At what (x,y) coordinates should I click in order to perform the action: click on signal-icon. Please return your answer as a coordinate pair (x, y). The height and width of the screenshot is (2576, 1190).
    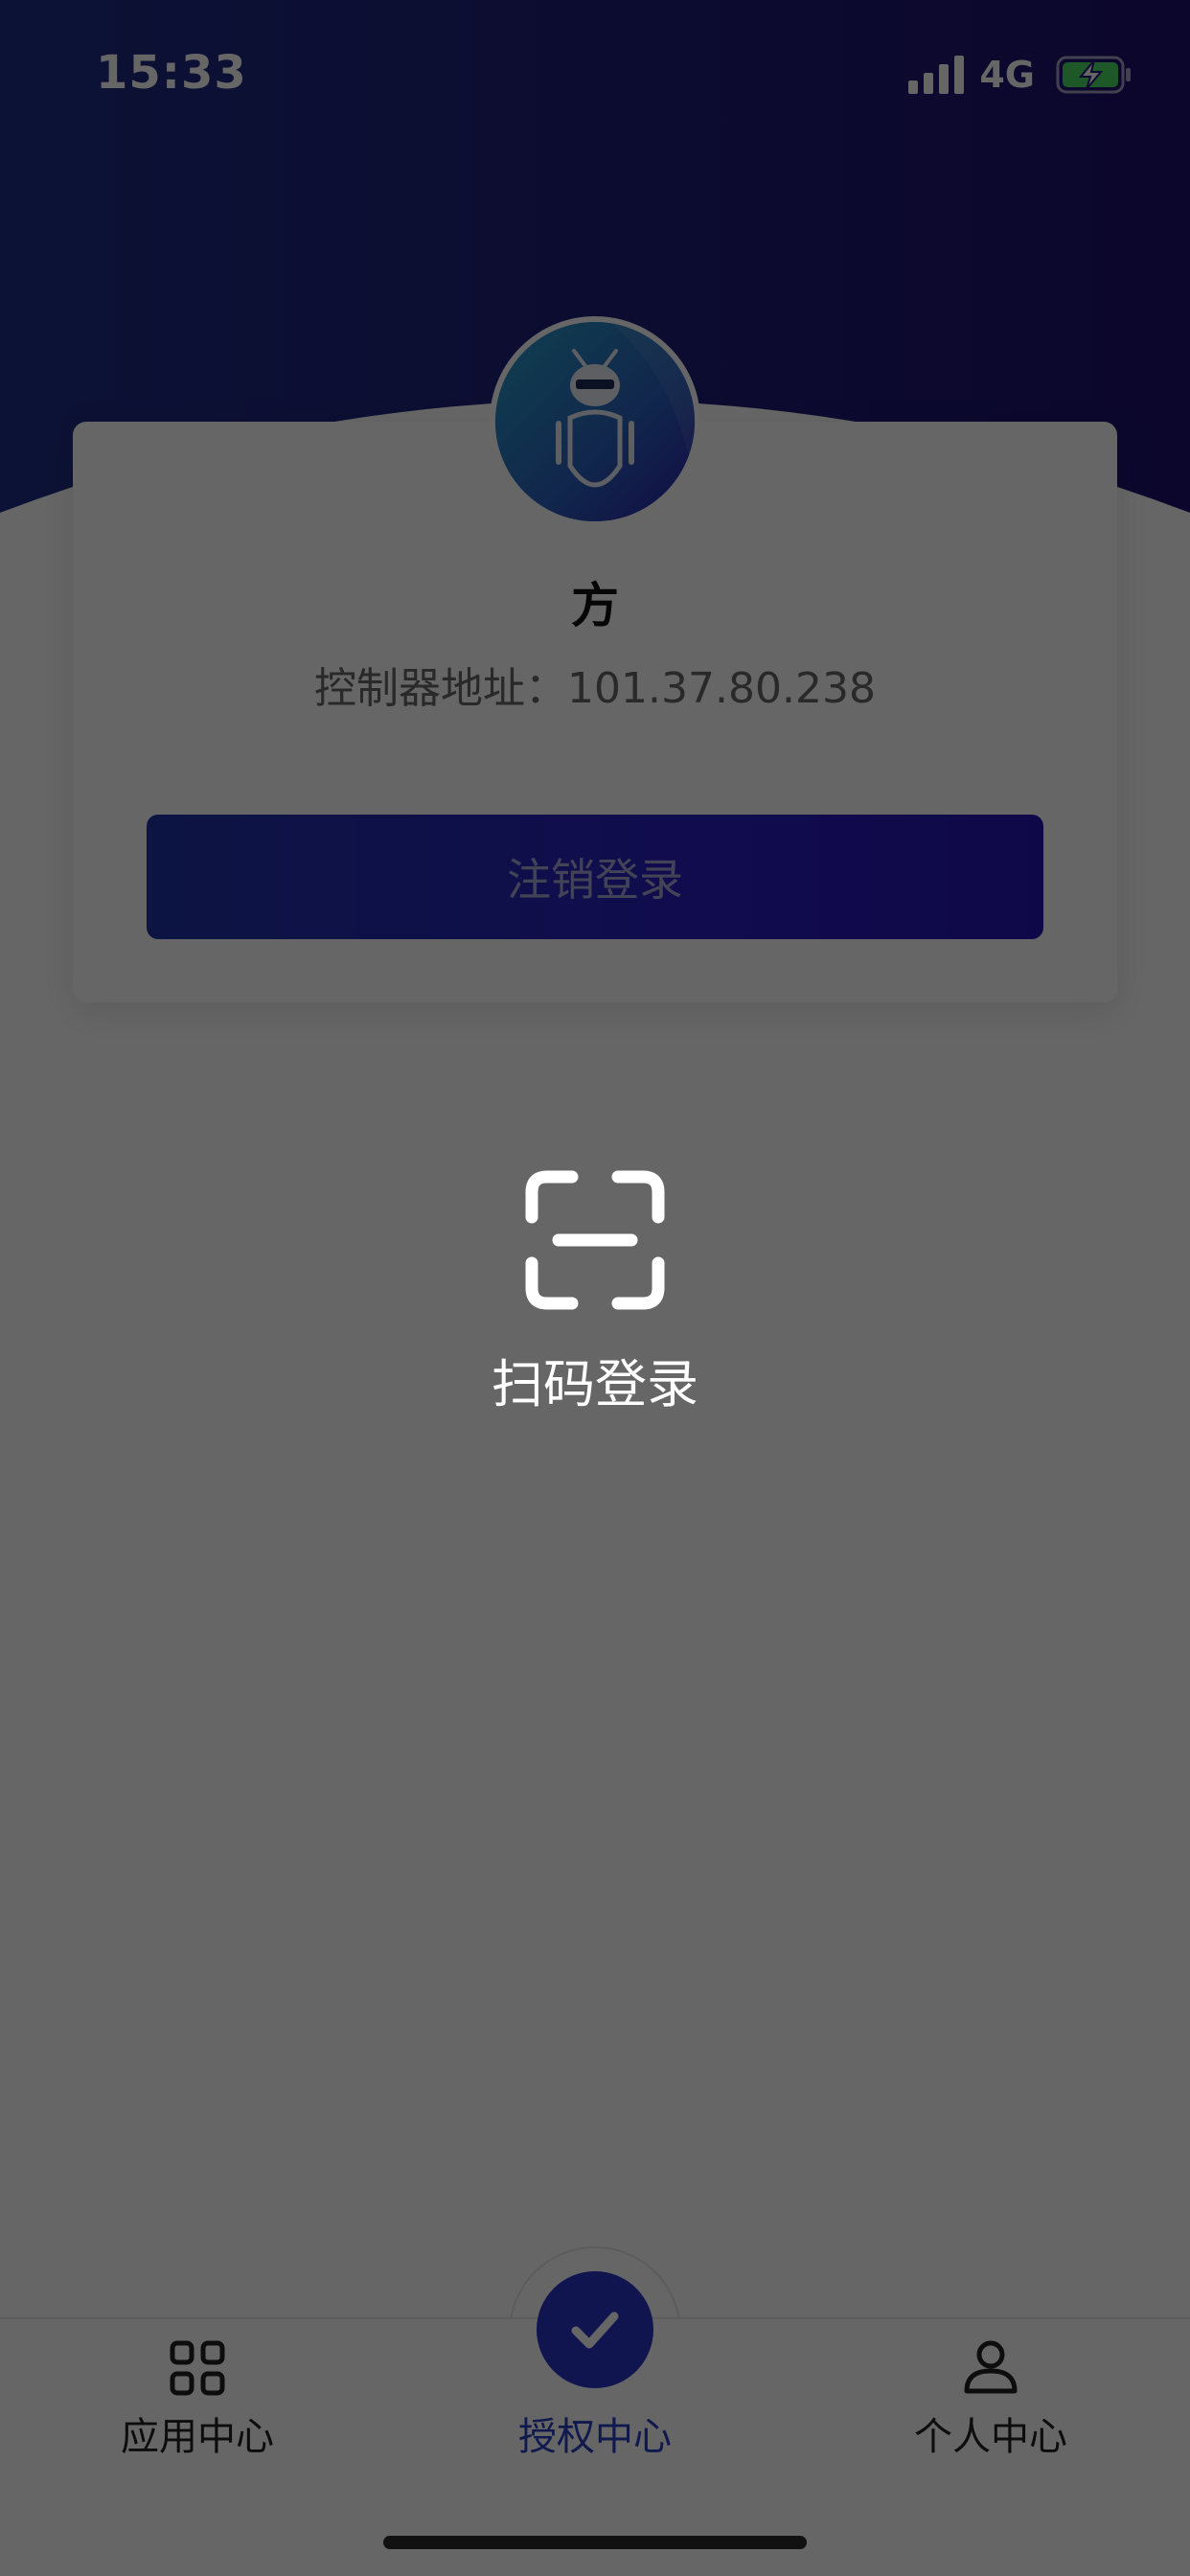
    Looking at the image, I should click on (936, 75).